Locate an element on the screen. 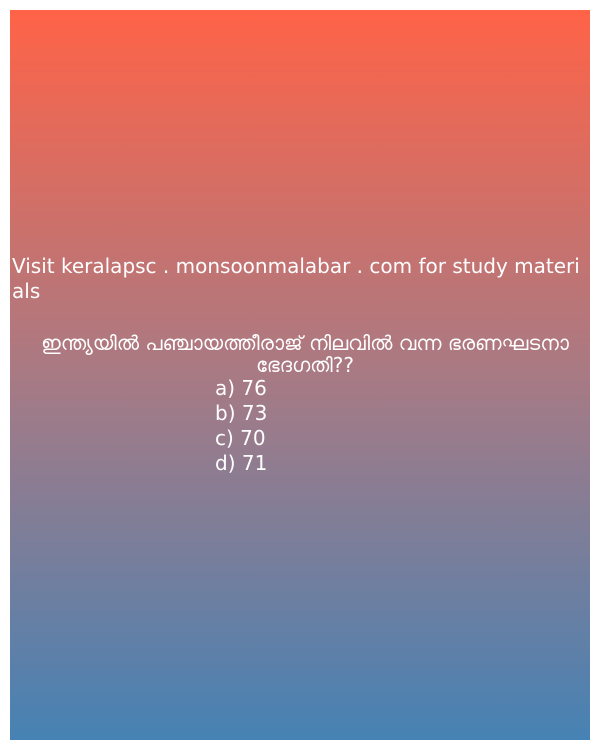 Image resolution: width=600 pixels, height=750 pixels. option-b: b) 73 is located at coordinates (241, 413).